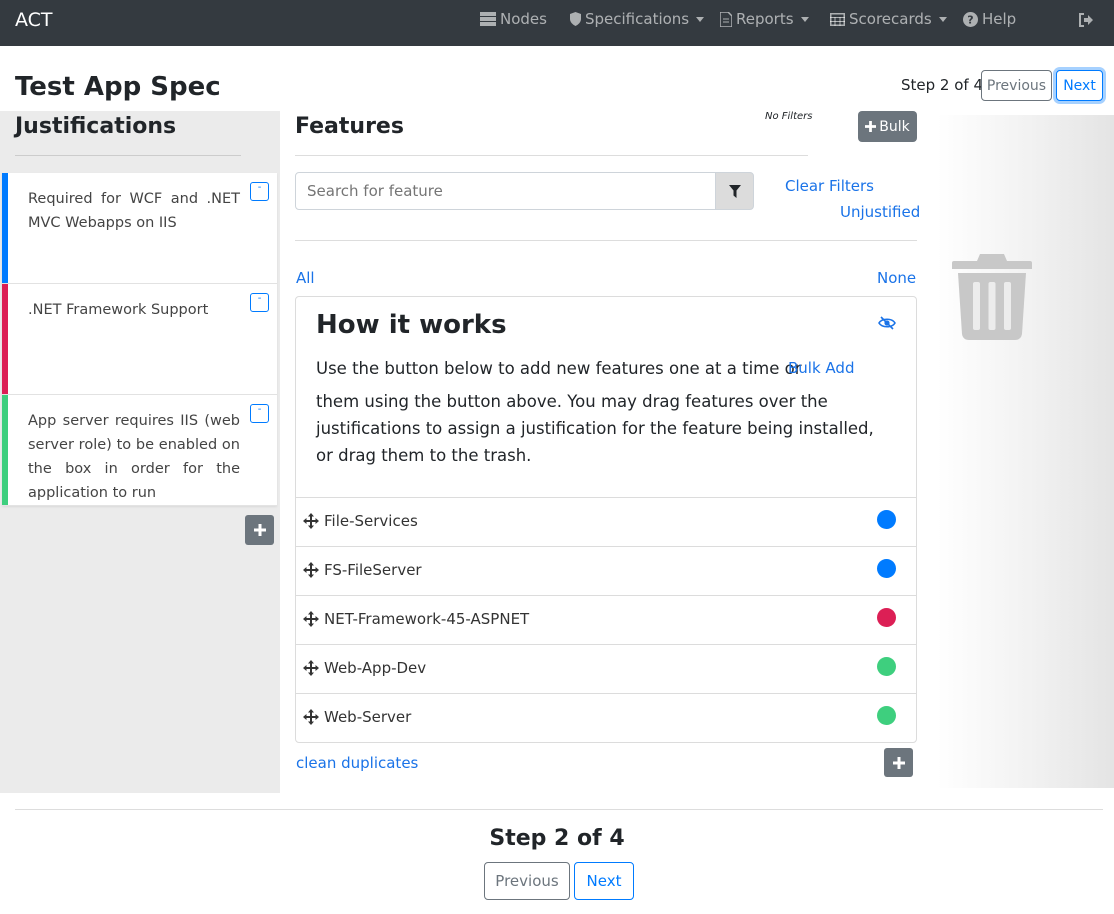 This screenshot has width=1114, height=914. What do you see at coordinates (349, 126) in the screenshot?
I see `features-title: Features` at bounding box center [349, 126].